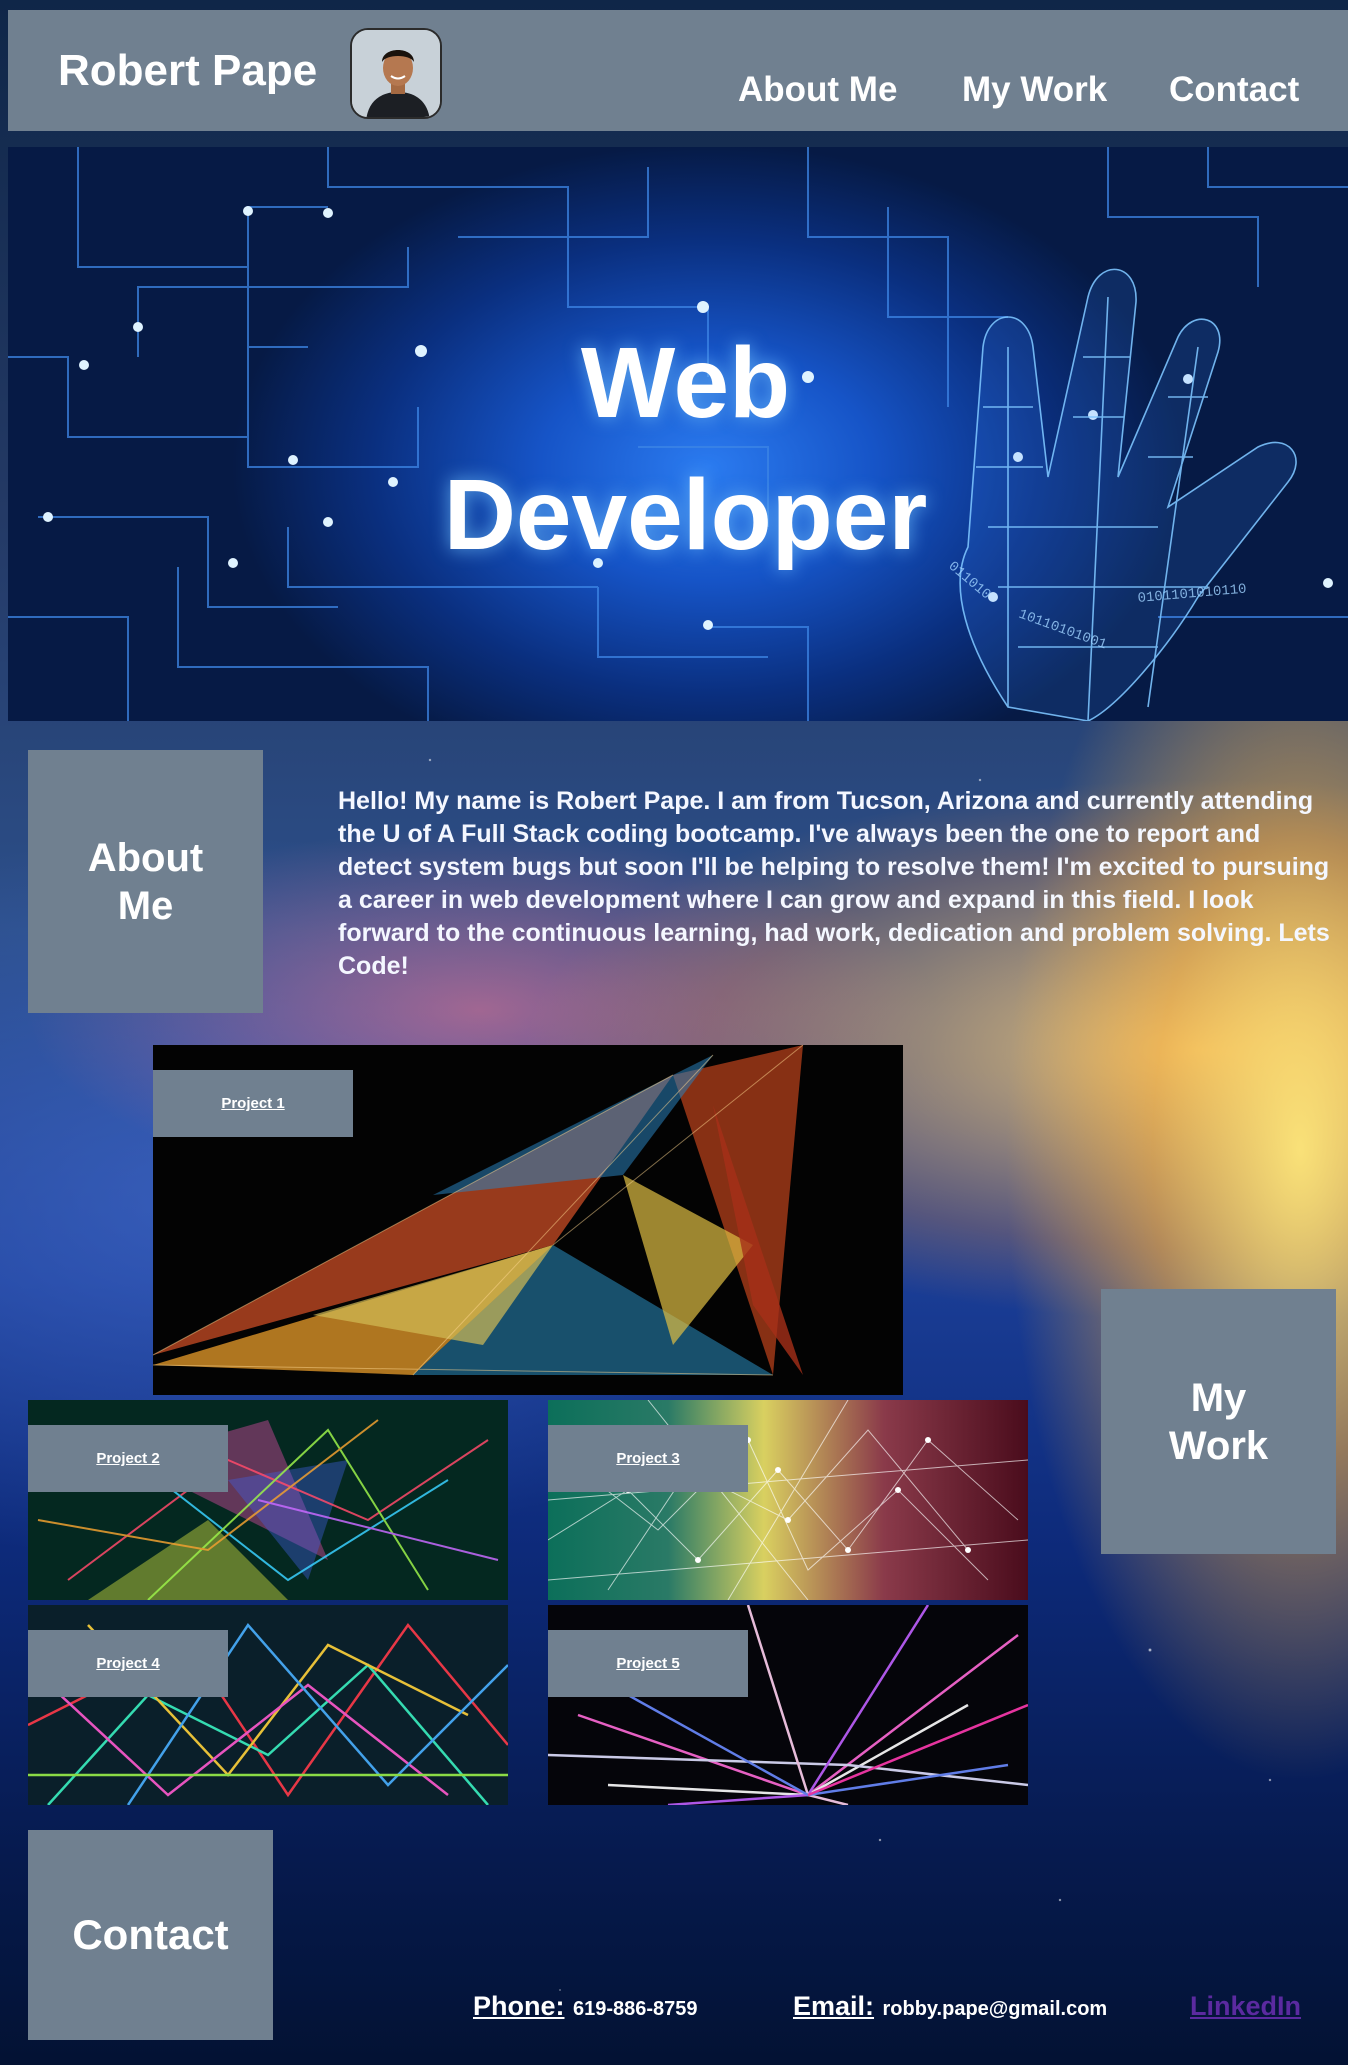 Image resolution: width=1348 pixels, height=2065 pixels. I want to click on project-3-label: Project 3, so click(648, 1458).